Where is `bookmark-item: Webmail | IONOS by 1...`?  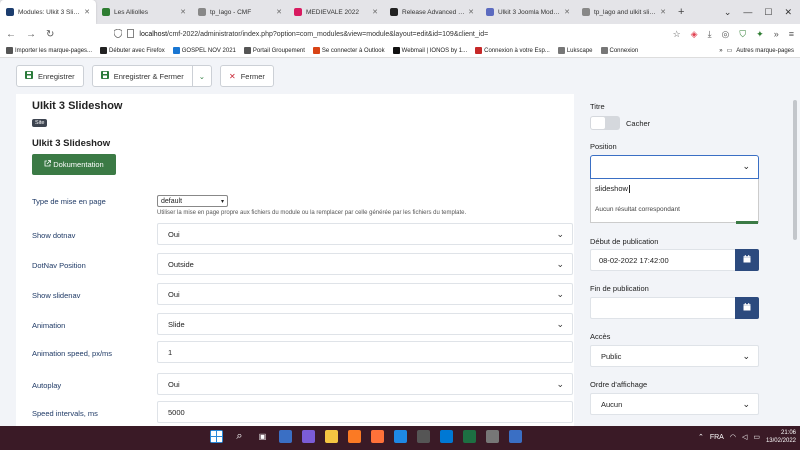
bookmark-item: Webmail | IONOS by 1... is located at coordinates (429, 50).